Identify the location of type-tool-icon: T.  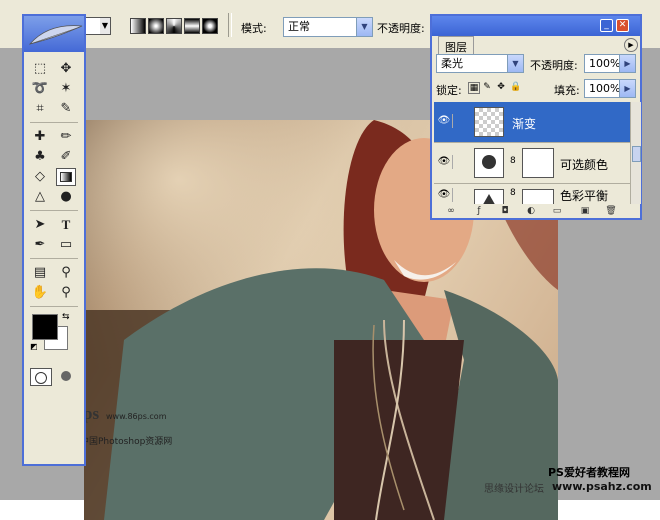
(66, 225).